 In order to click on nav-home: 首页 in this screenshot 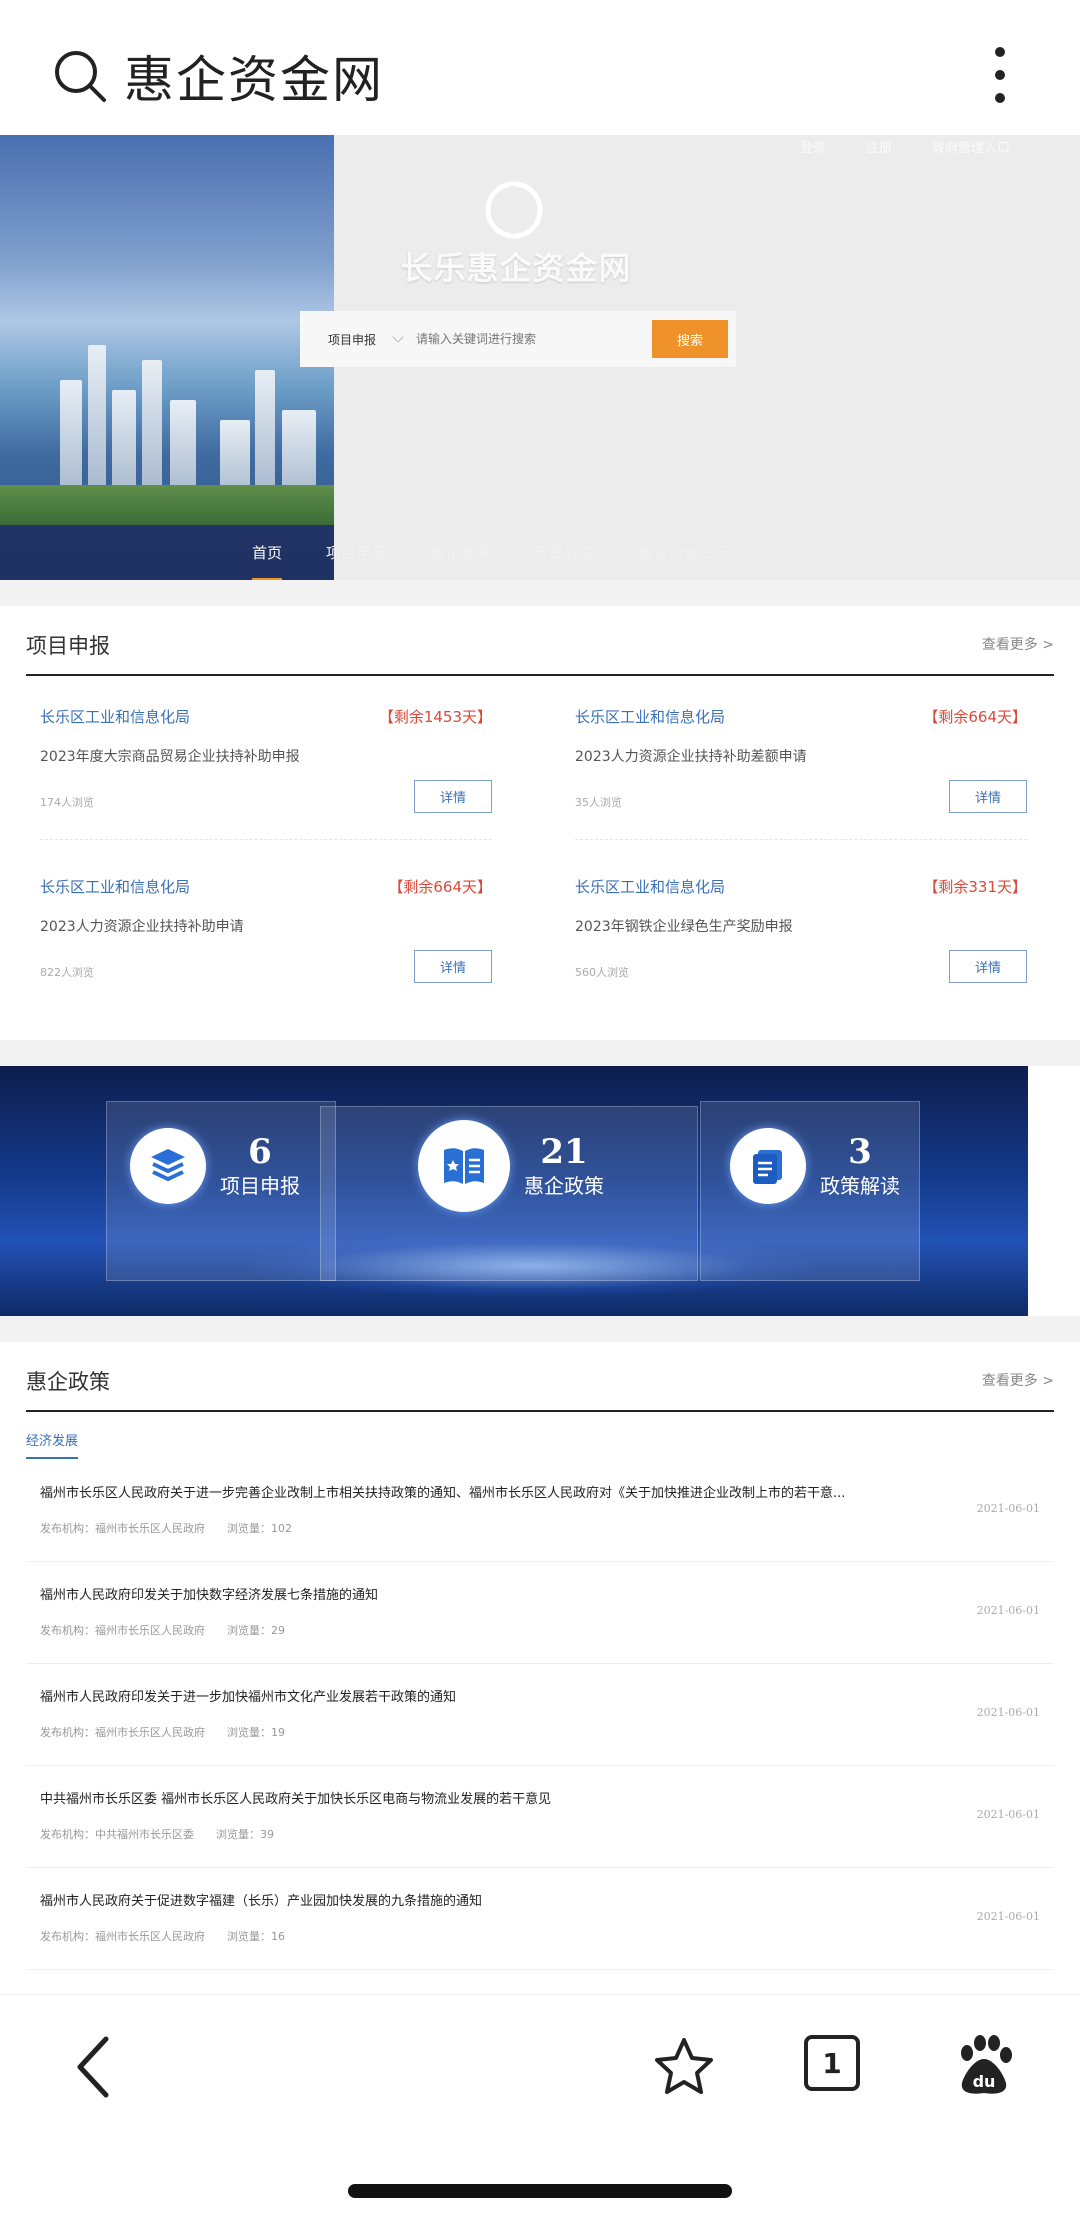, I will do `click(267, 561)`.